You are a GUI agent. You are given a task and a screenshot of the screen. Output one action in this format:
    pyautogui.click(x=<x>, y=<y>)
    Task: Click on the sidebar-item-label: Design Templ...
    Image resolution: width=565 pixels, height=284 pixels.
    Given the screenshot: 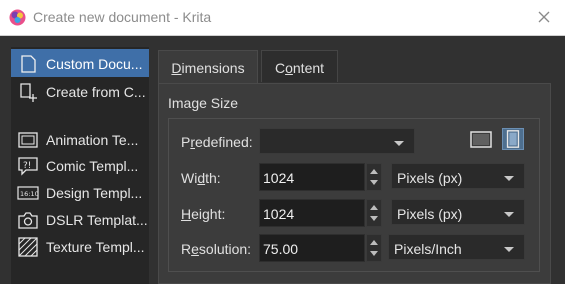 What is the action you would take?
    pyautogui.click(x=94, y=193)
    